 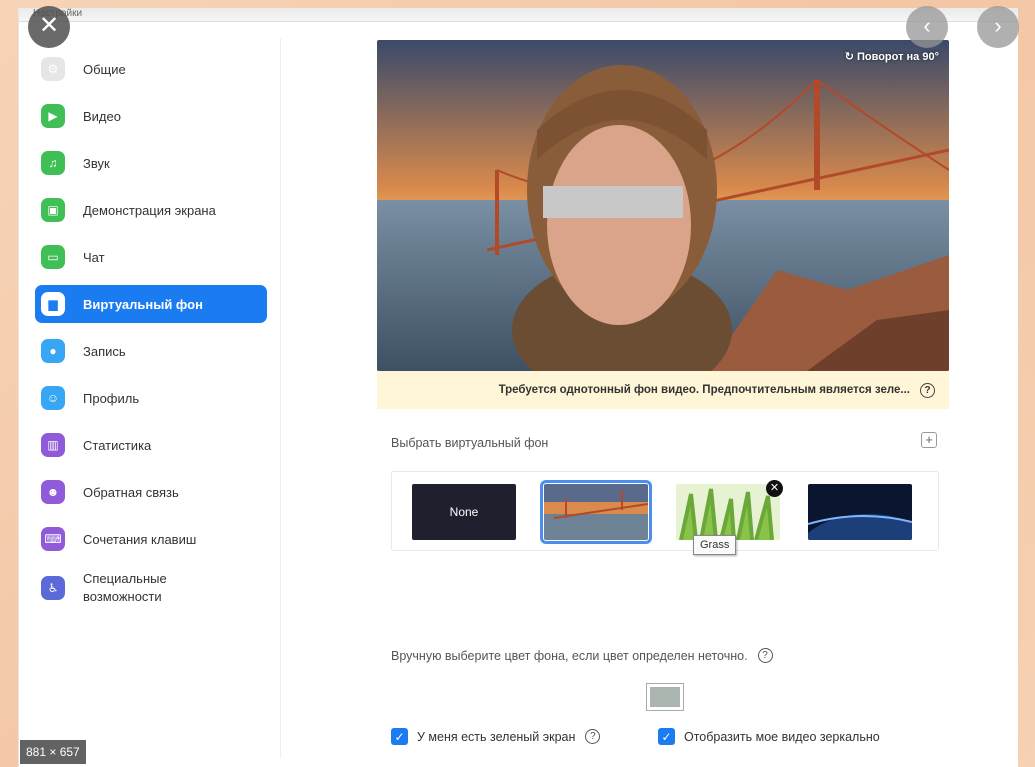 What do you see at coordinates (102, 116) in the screenshot?
I see `sidebar-item-label: Видео` at bounding box center [102, 116].